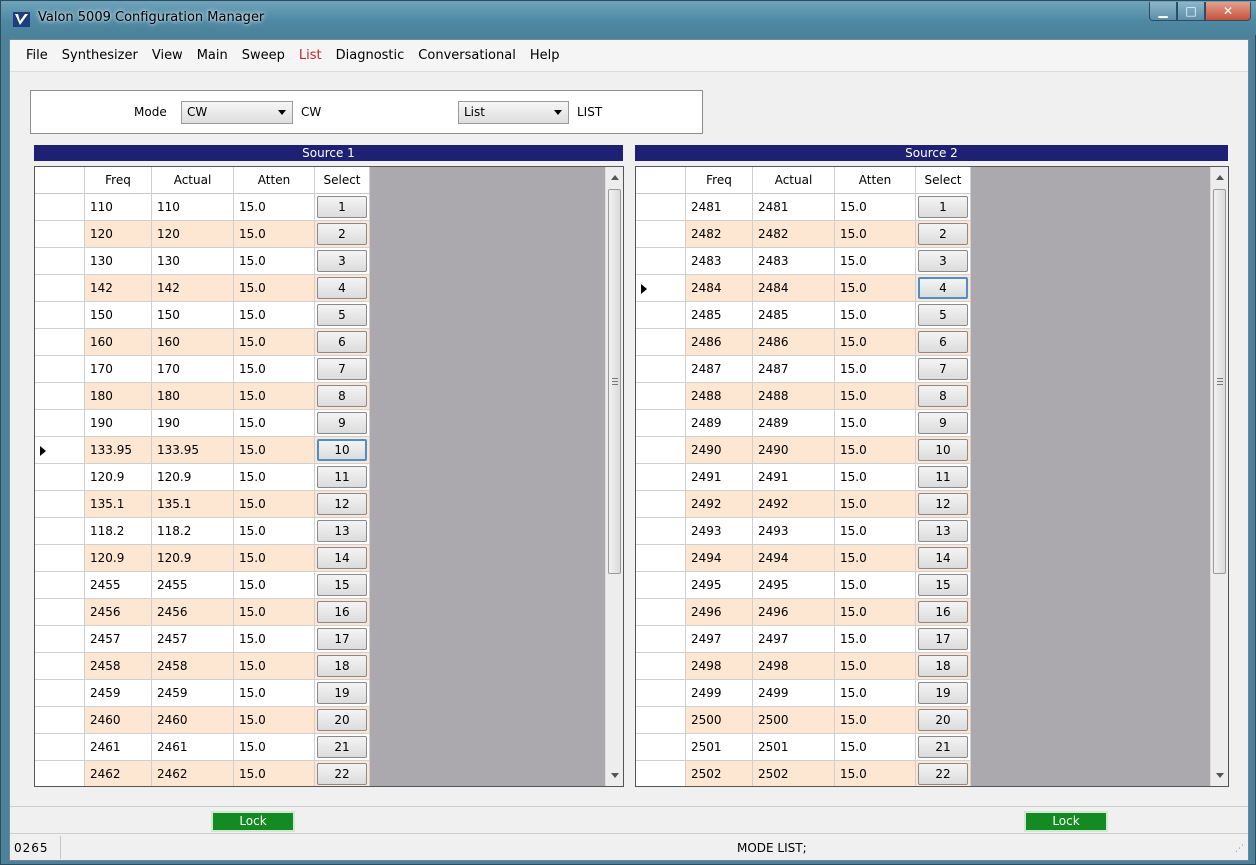 This screenshot has height=865, width=1256. What do you see at coordinates (943, 693) in the screenshot?
I see `select-button: 19` at bounding box center [943, 693].